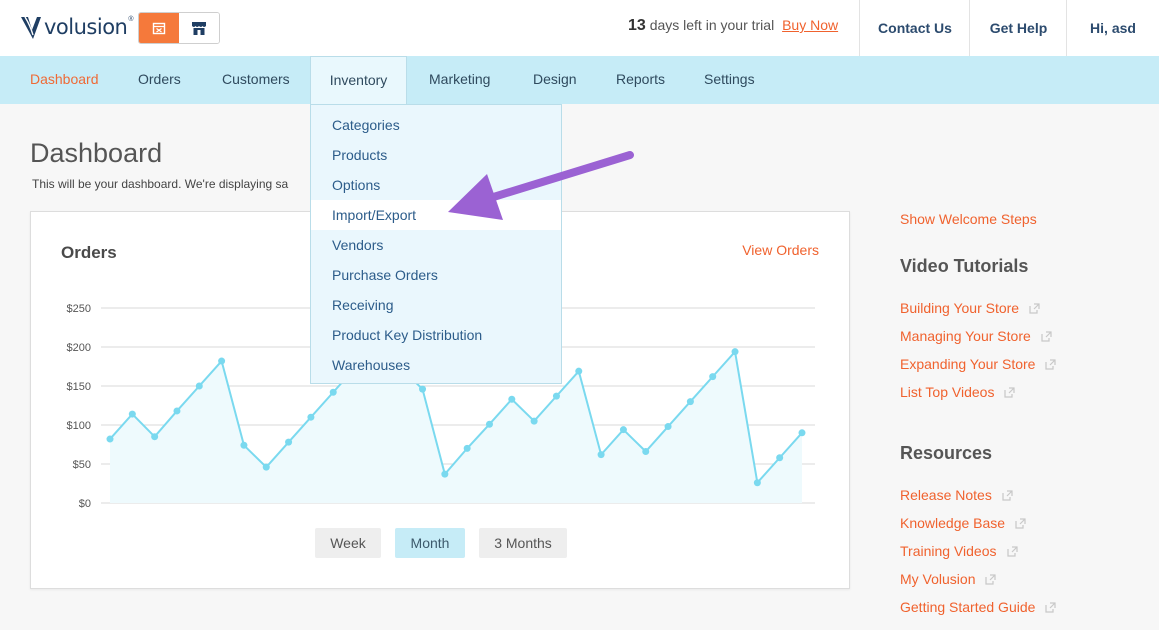 The image size is (1159, 630). Describe the element at coordinates (436, 215) in the screenshot. I see `menu-item-import-export: Import/Export` at that location.